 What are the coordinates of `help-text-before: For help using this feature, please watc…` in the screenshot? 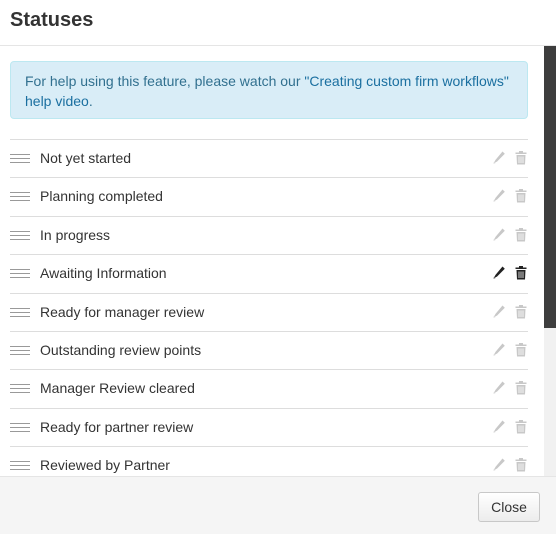 It's located at (165, 81).